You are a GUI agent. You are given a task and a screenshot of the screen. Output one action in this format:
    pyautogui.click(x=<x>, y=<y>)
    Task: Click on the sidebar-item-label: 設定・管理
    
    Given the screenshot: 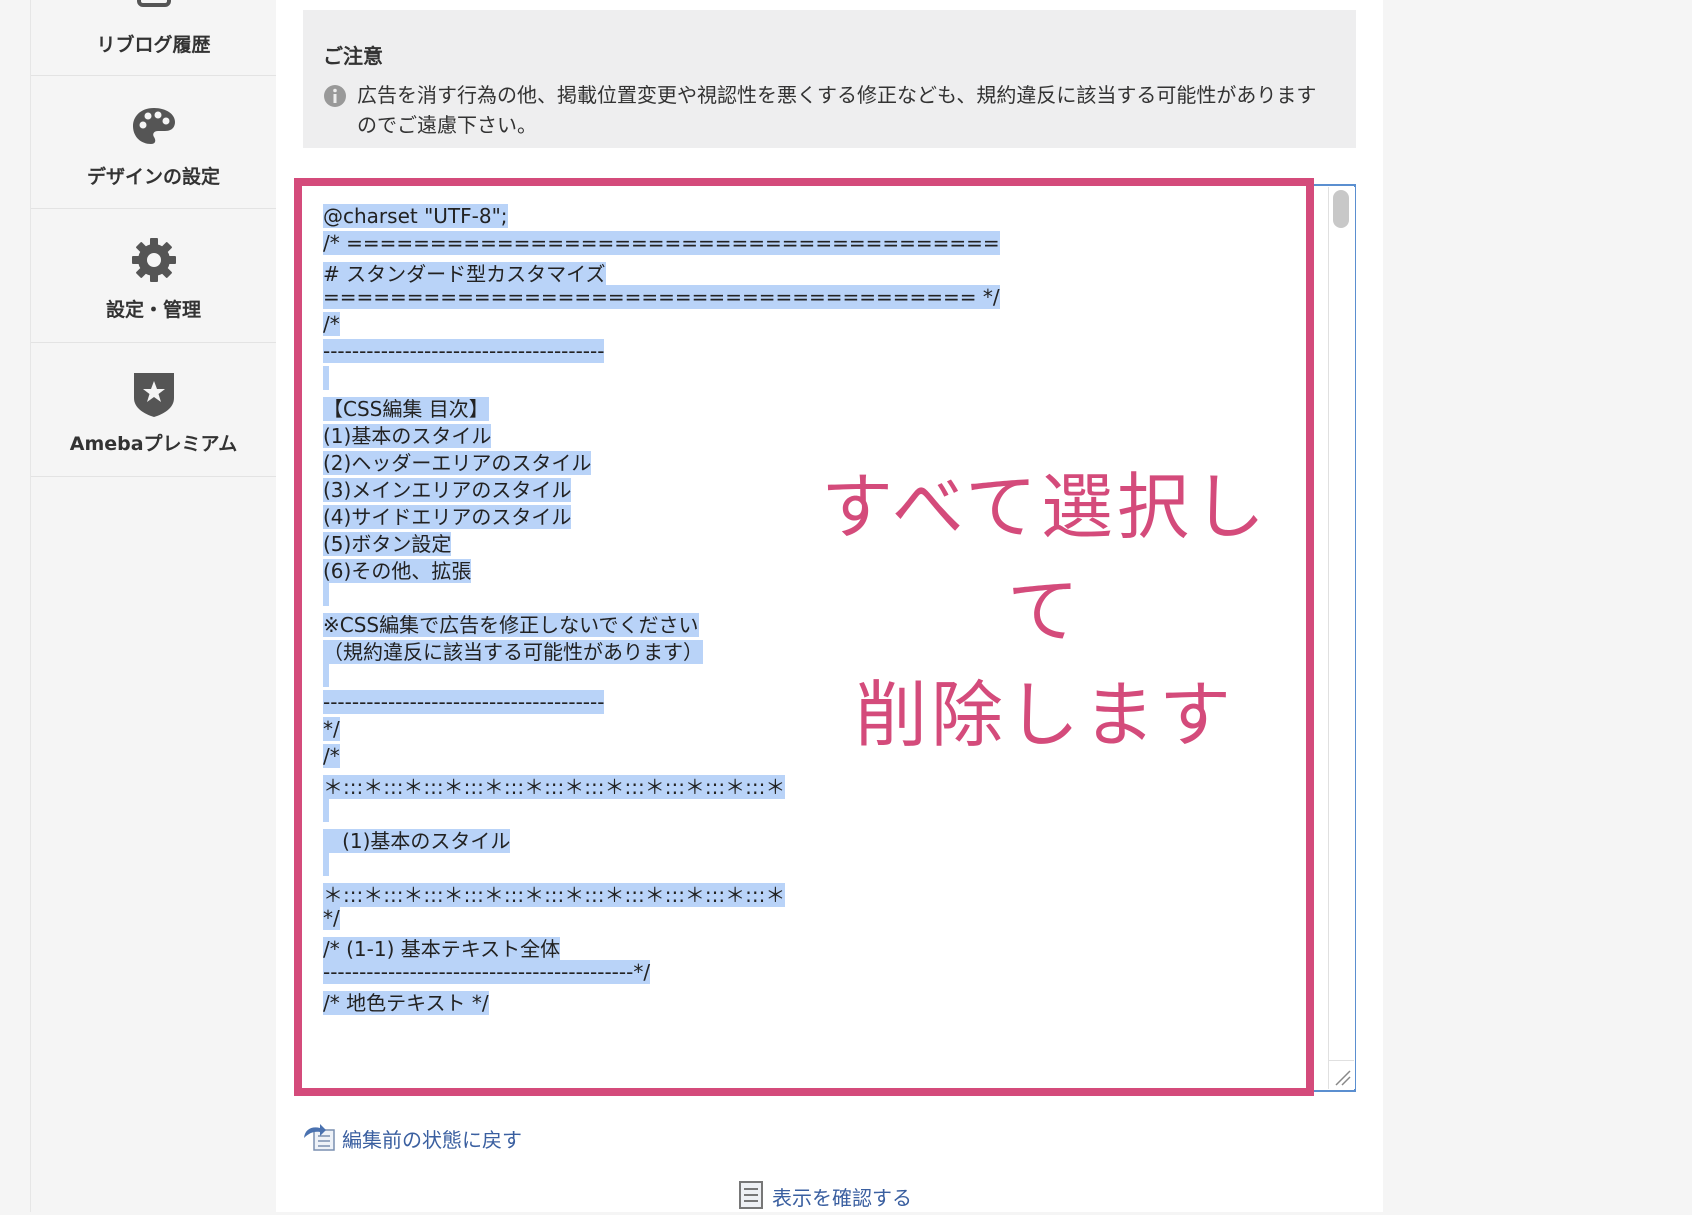 What is the action you would take?
    pyautogui.click(x=153, y=310)
    